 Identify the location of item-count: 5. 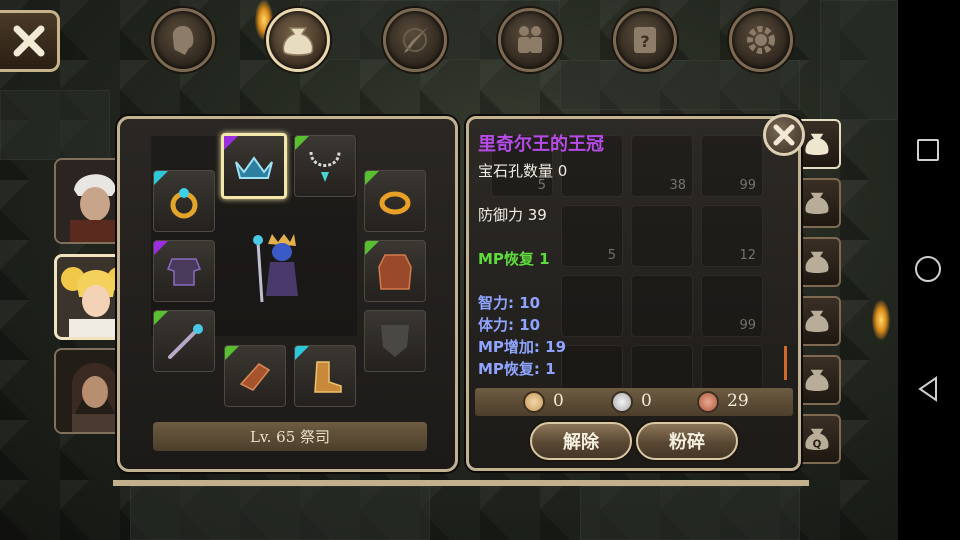
(611, 255).